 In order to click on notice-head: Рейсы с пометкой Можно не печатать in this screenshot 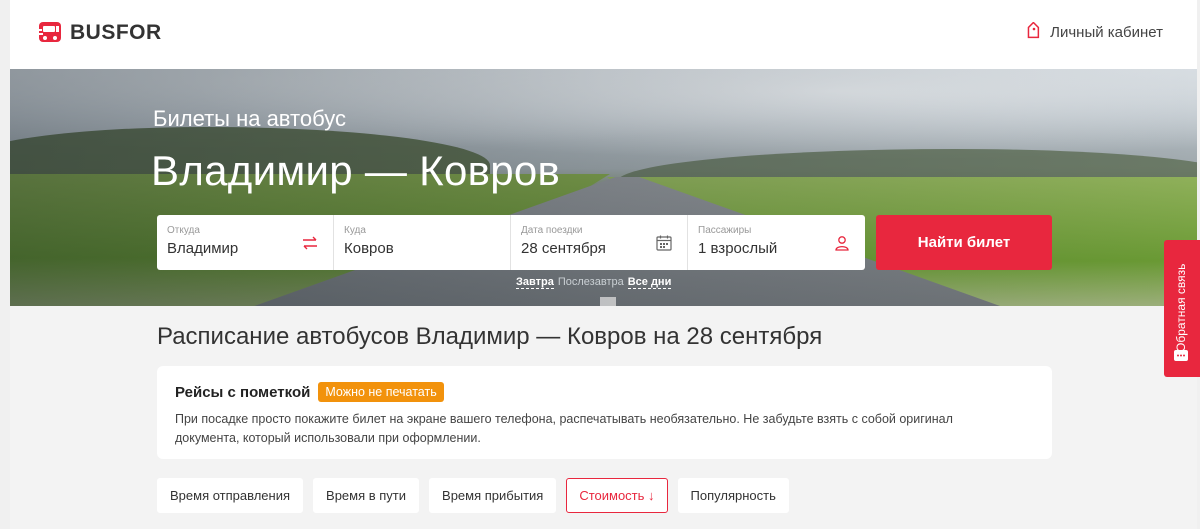, I will do `click(604, 392)`.